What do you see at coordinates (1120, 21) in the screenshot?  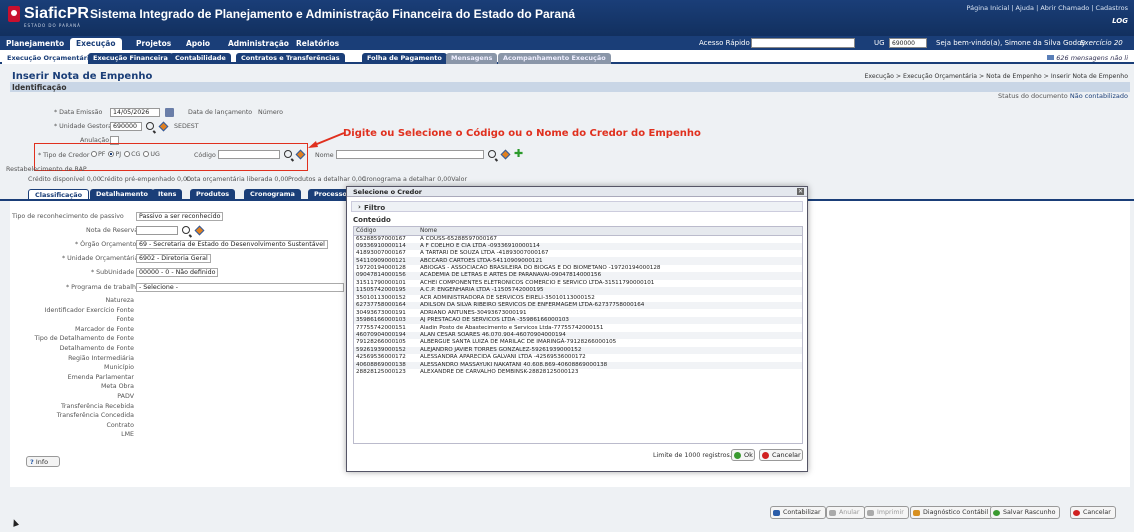 I see `logout-button: LOG` at bounding box center [1120, 21].